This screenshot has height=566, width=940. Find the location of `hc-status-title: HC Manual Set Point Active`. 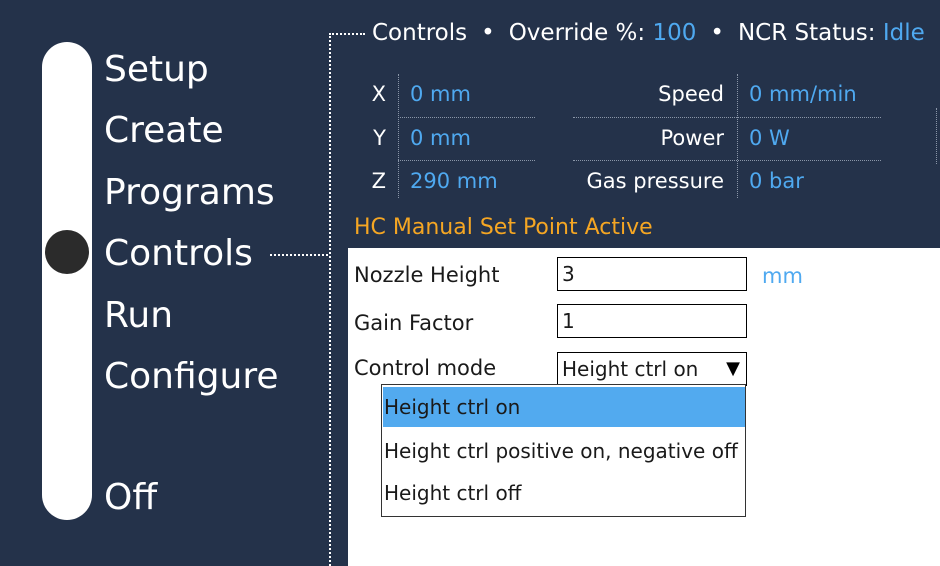

hc-status-title: HC Manual Set Point Active is located at coordinates (503, 227).